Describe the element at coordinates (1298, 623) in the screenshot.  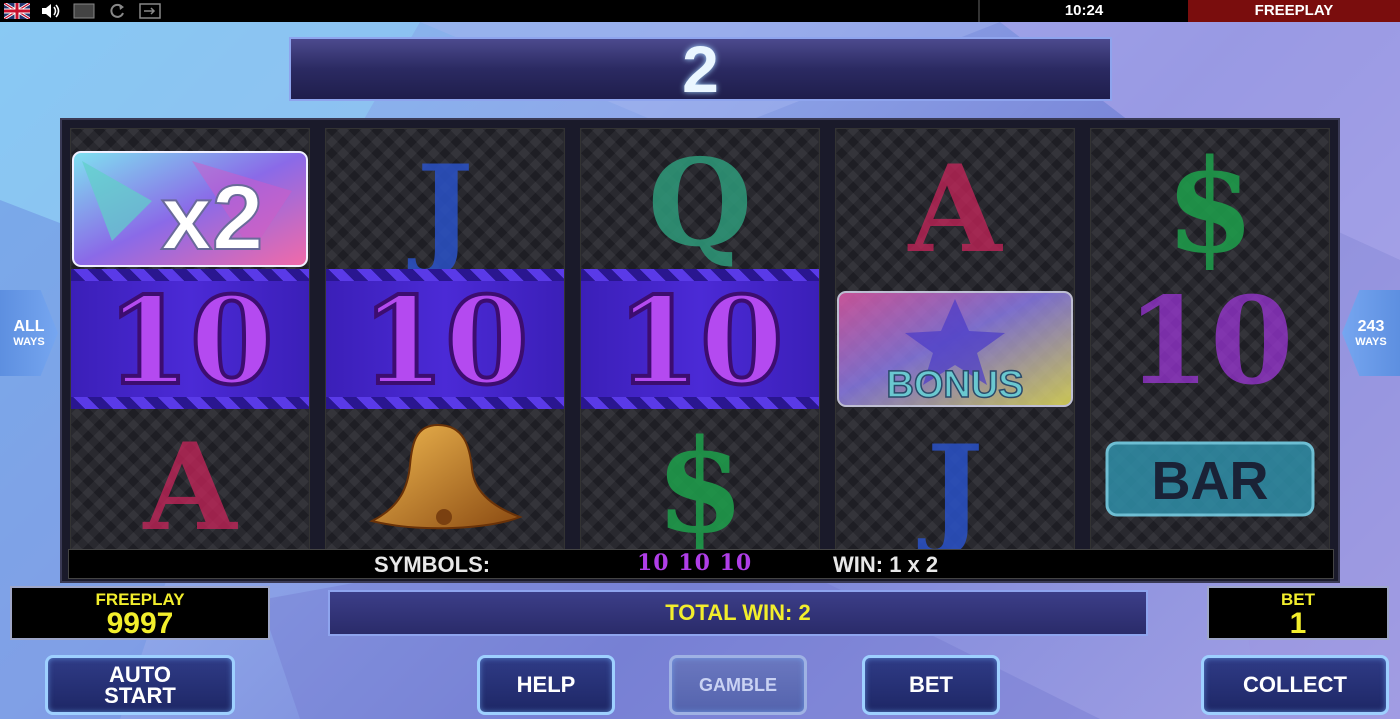
I see `bet-value: 1` at that location.